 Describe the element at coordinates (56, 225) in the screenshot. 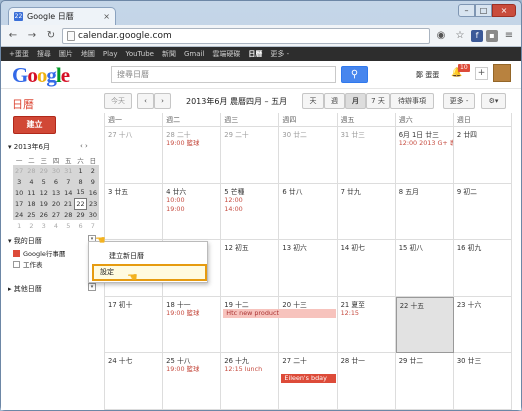

I see `mini-calendar-day: 4` at that location.